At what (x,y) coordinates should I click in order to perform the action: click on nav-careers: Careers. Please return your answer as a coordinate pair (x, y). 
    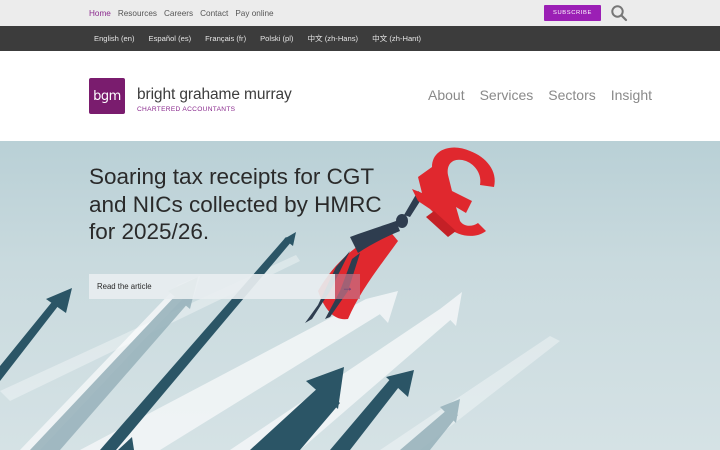
    Looking at the image, I should click on (178, 13).